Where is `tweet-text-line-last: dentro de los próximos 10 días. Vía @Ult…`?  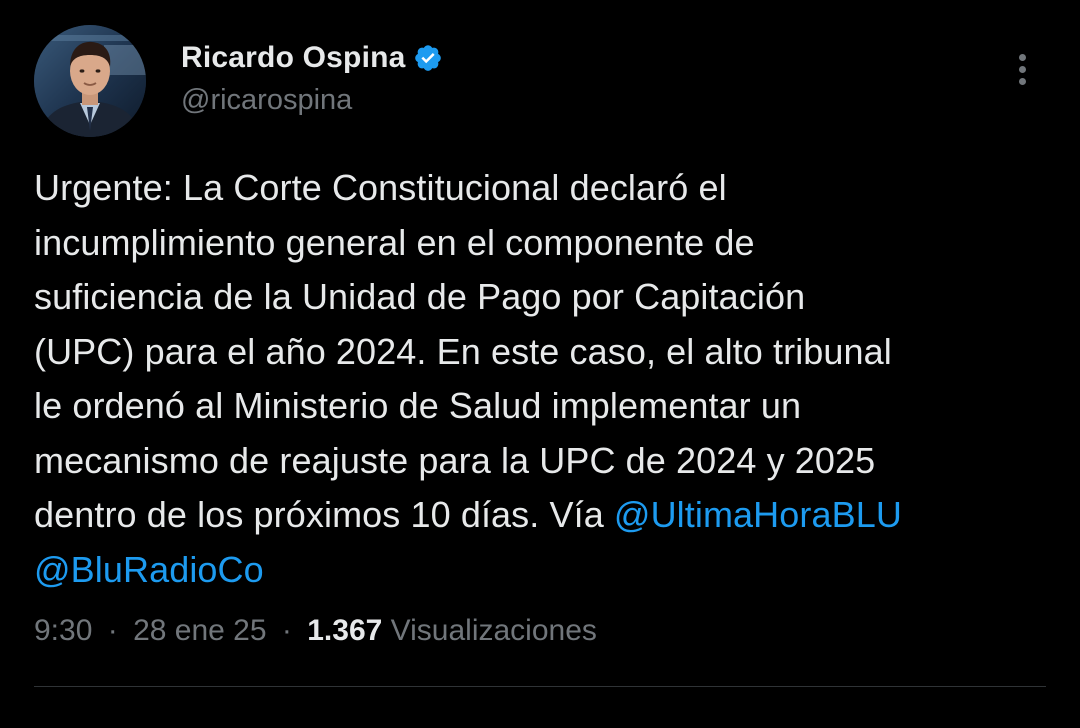 tweet-text-line-last: dentro de los próximos 10 días. Vía @Ult… is located at coordinates (534, 515).